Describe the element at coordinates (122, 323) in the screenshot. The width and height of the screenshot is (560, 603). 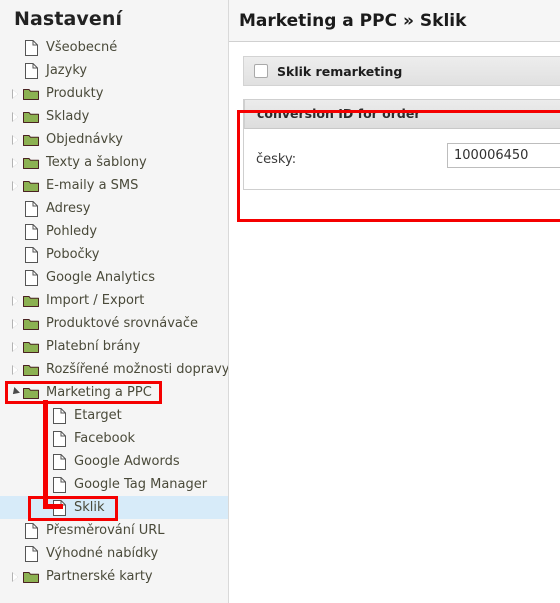
I see `sidebar-item-label: Produktové srovnávače` at that location.